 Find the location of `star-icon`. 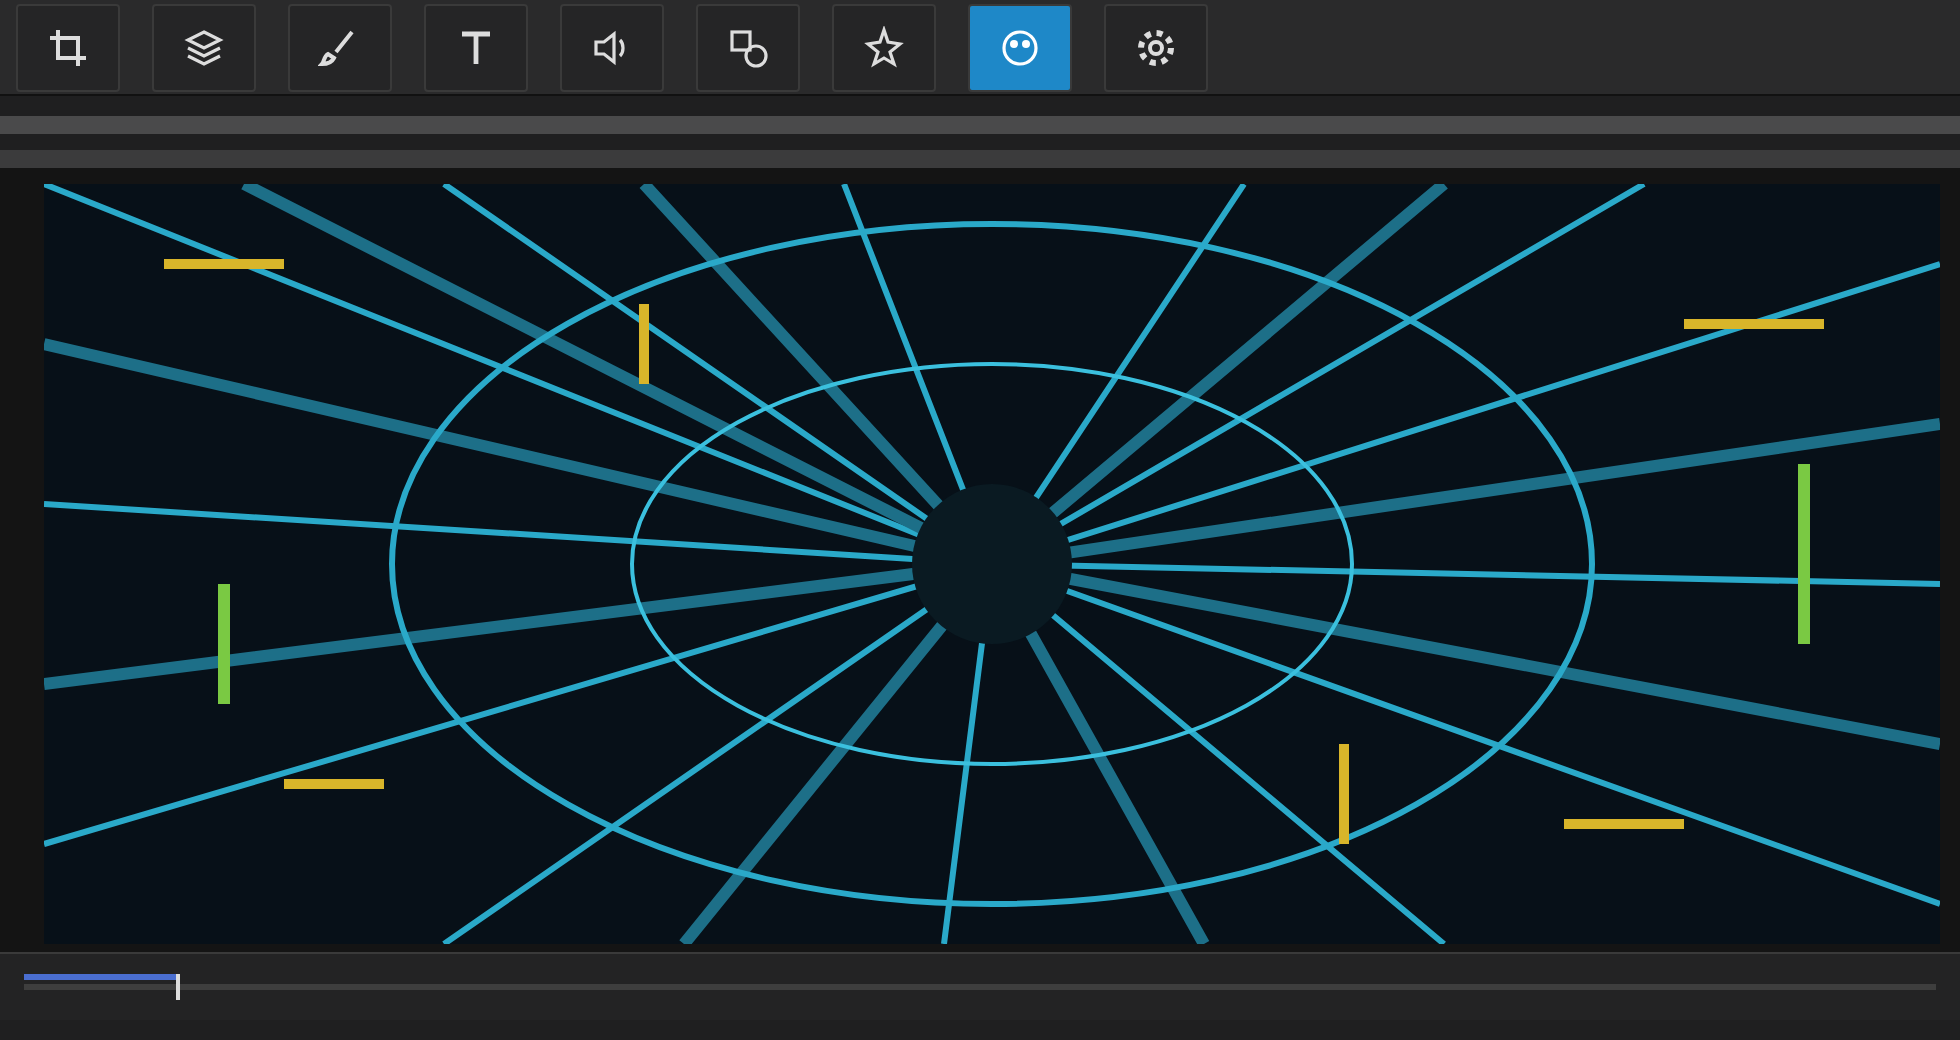

star-icon is located at coordinates (884, 47).